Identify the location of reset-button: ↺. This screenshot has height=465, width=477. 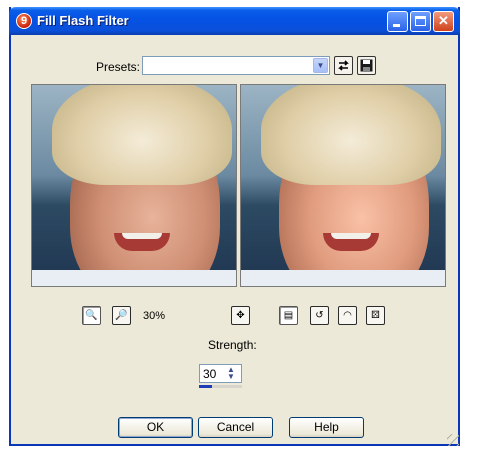
(319, 315).